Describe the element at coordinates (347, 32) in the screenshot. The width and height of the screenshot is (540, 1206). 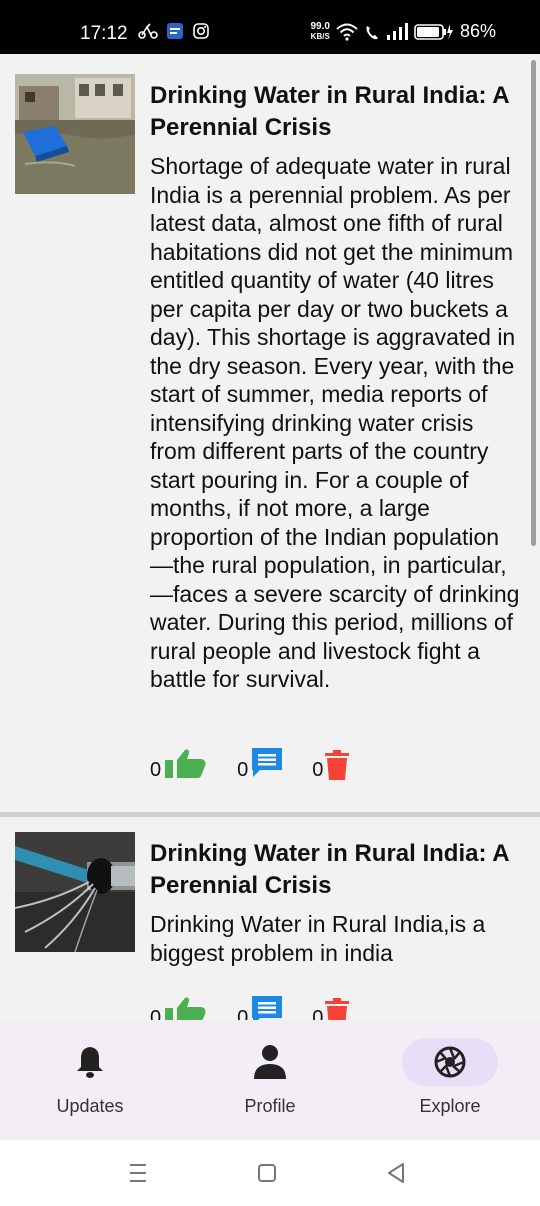
I see `wifi-icon` at that location.